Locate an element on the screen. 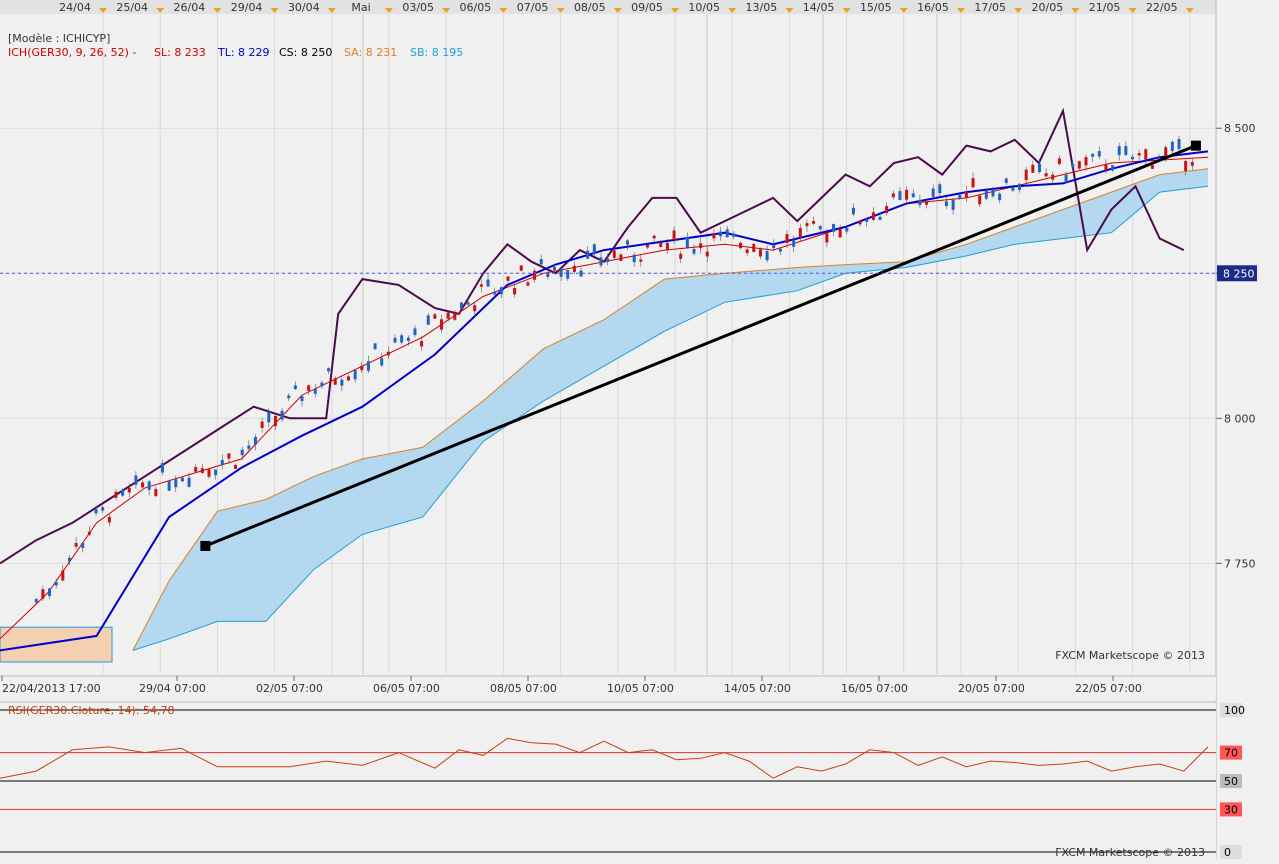 This screenshot has height=864, width=1279. time-label: 02/05 07:00 is located at coordinates (289, 688).